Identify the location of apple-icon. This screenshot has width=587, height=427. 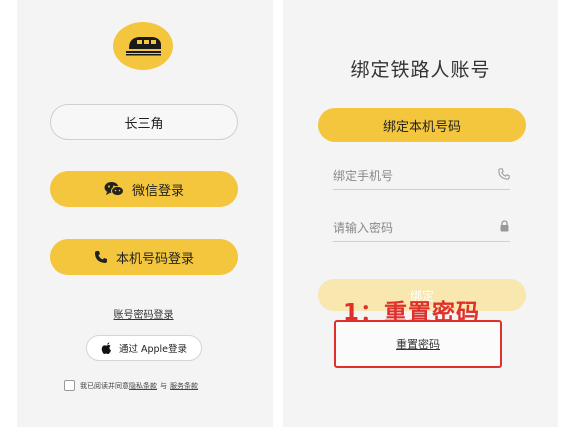
(107, 348).